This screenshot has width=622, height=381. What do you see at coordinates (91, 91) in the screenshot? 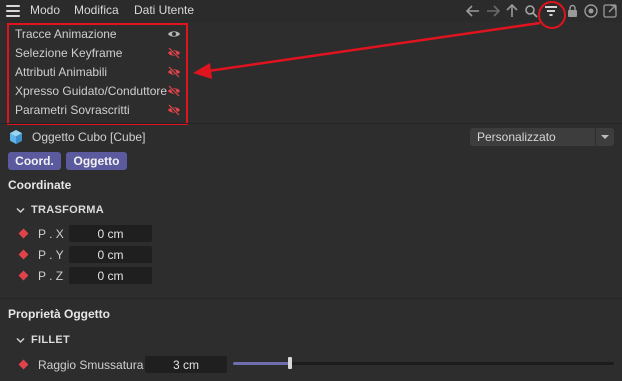
I see `filter-item-label: Xpresso Guidato/Conduttore` at bounding box center [91, 91].